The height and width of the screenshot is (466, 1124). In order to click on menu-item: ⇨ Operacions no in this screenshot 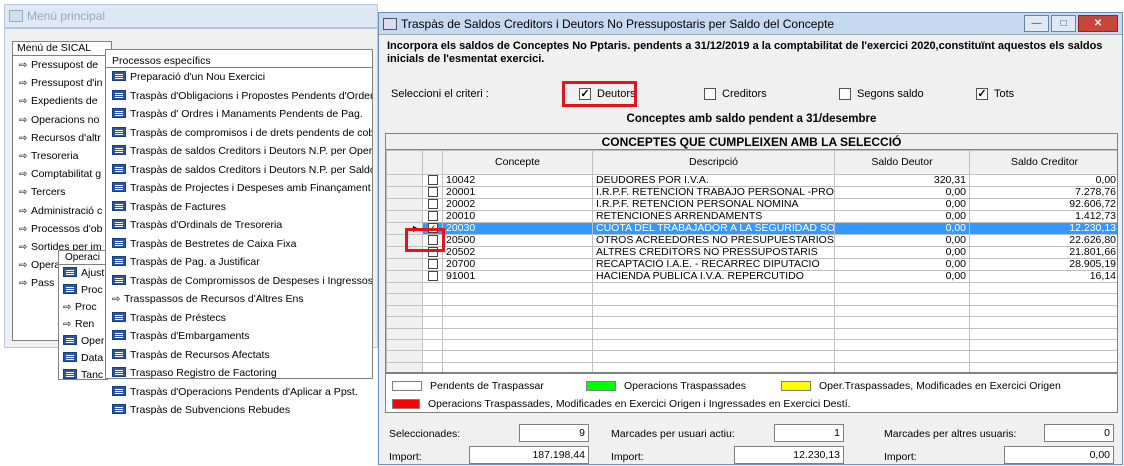, I will do `click(62, 120)`.